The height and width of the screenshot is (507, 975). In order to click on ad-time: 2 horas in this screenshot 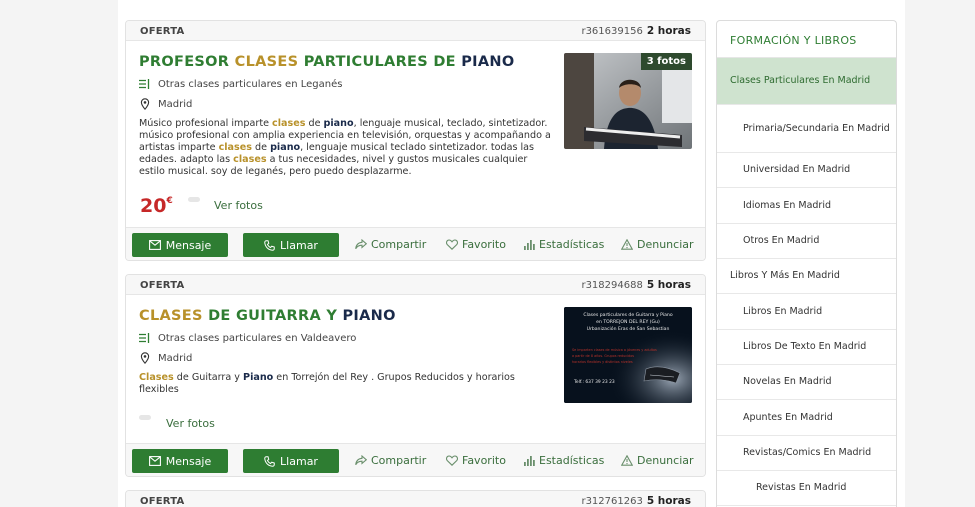, I will do `click(668, 31)`.